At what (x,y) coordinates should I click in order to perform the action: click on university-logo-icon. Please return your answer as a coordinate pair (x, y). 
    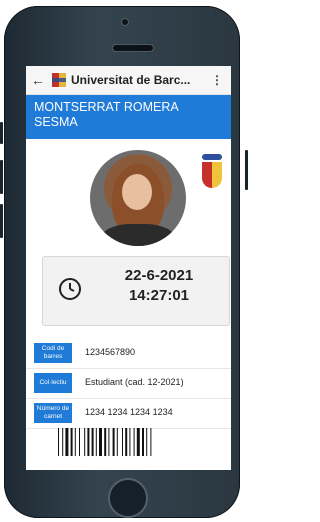
    Looking at the image, I should click on (59, 80).